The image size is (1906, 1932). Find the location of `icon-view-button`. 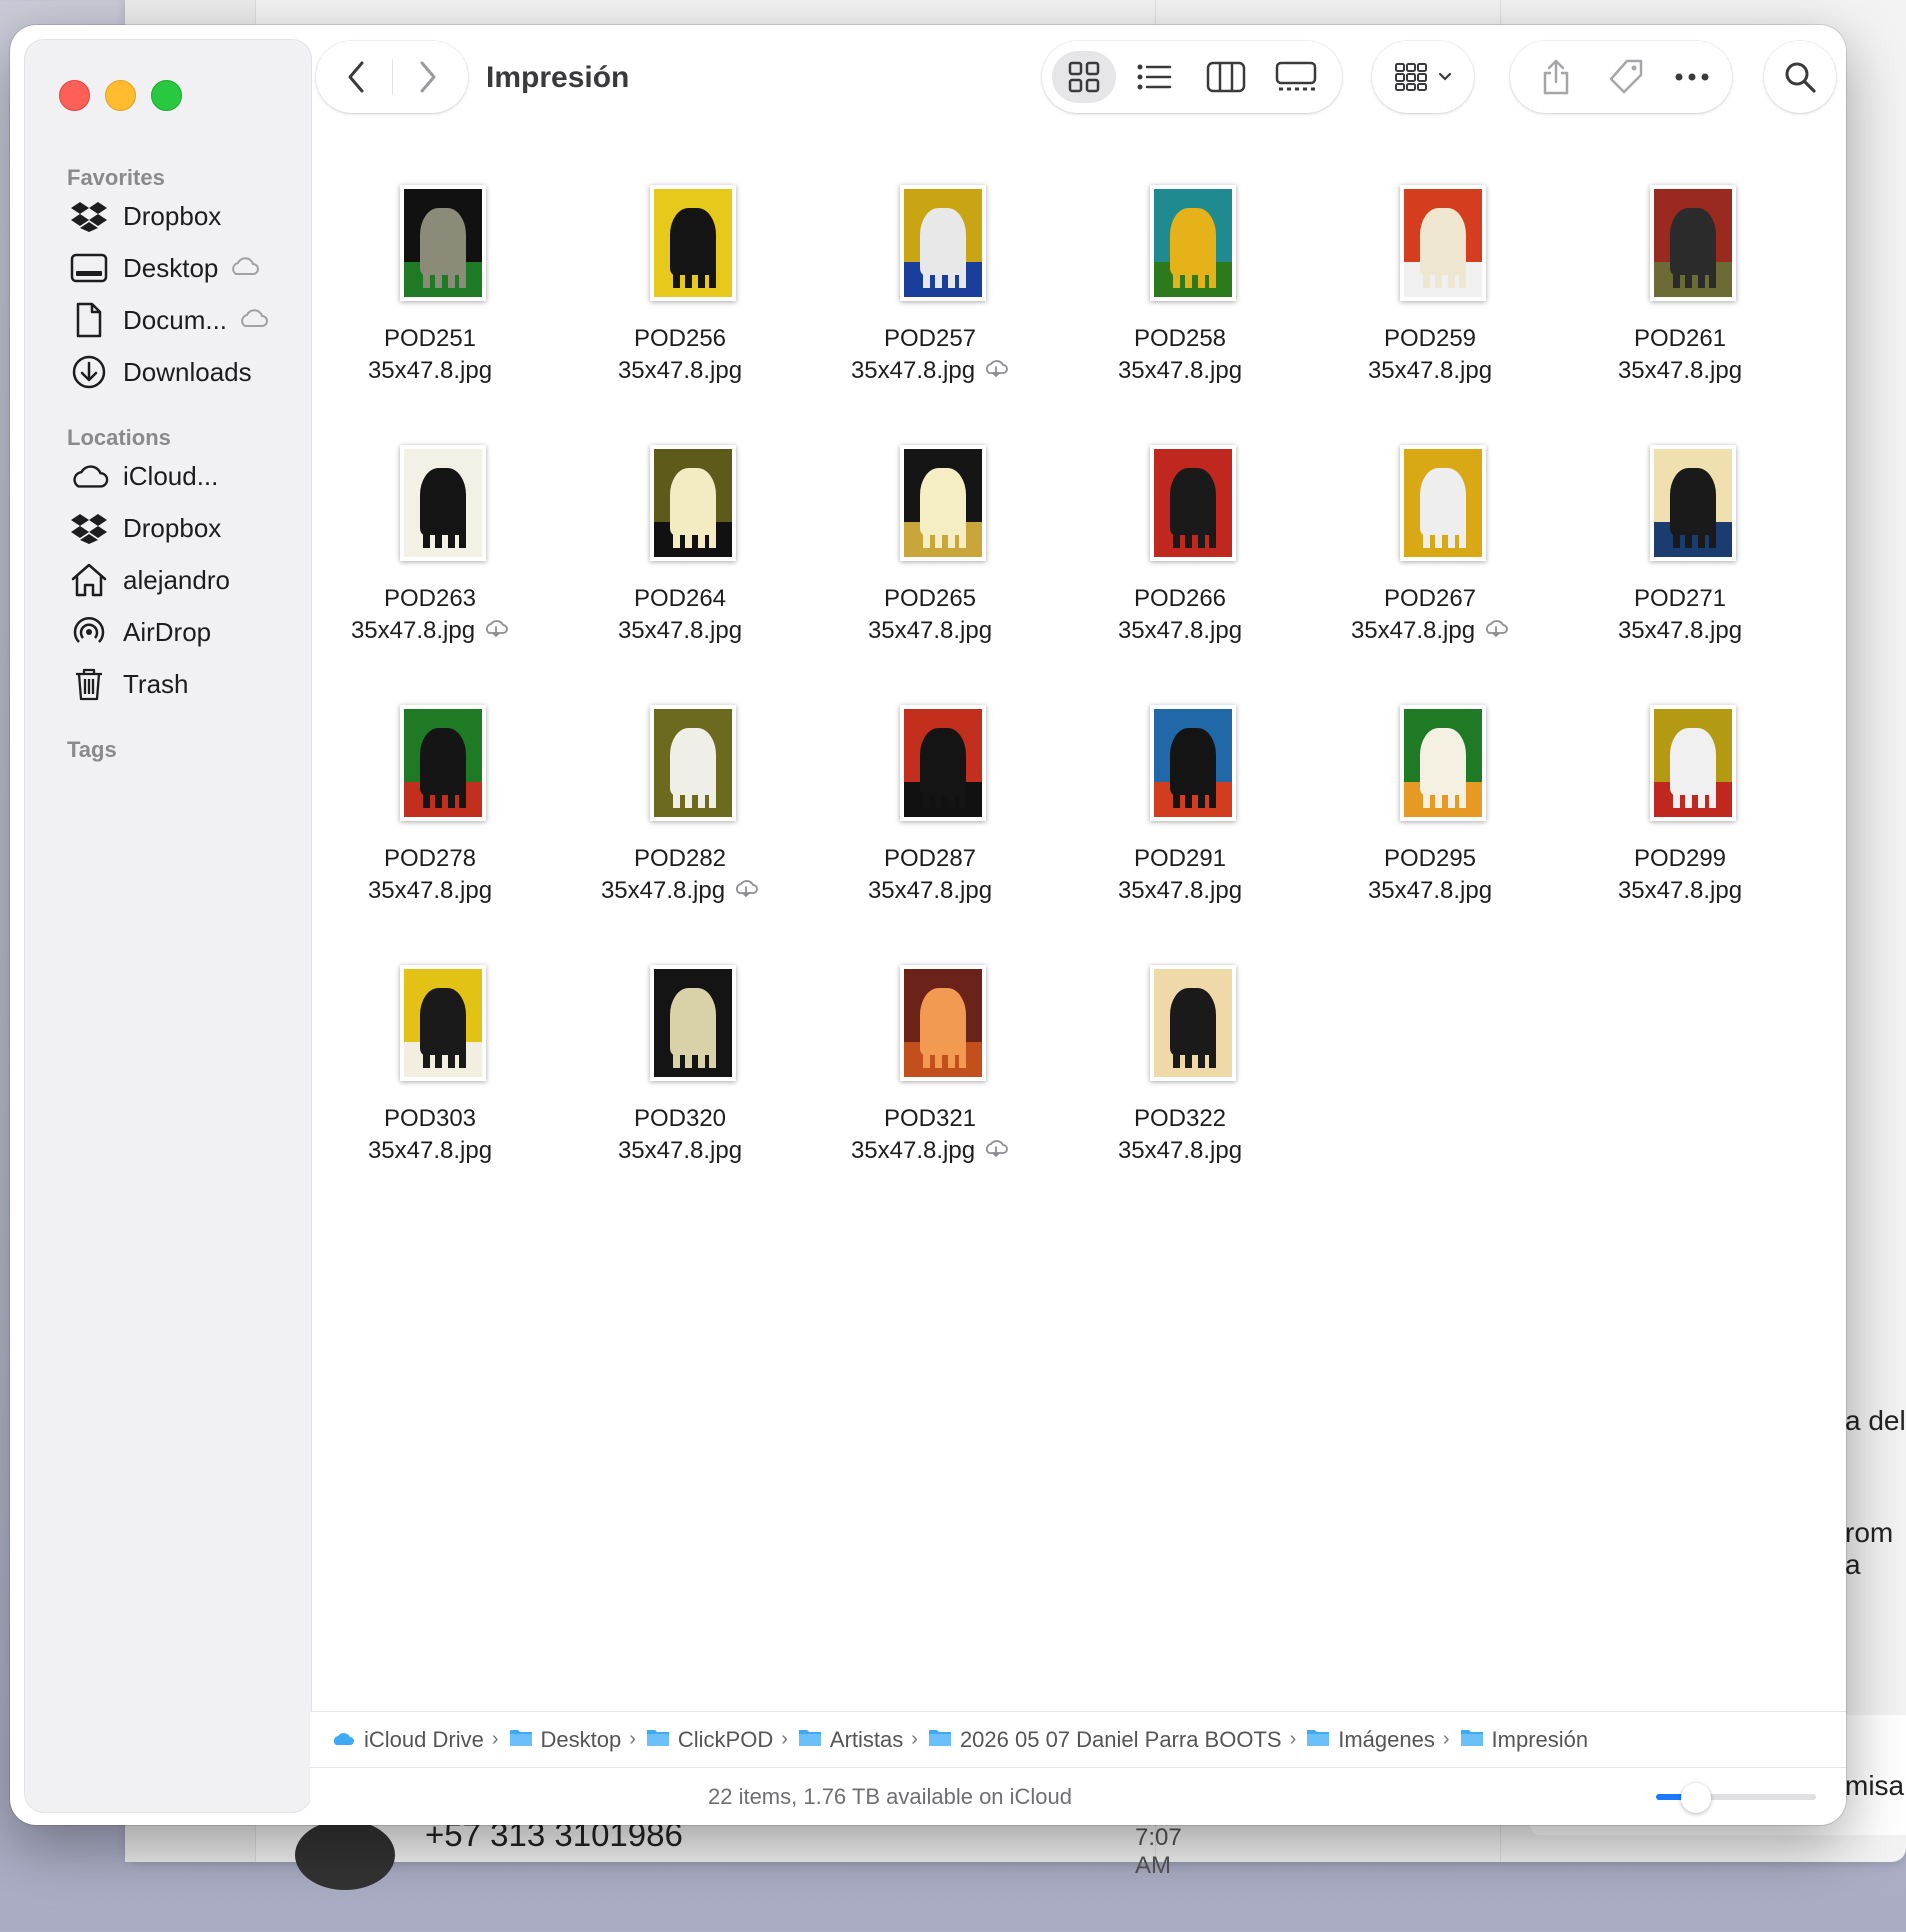

icon-view-button is located at coordinates (1084, 77).